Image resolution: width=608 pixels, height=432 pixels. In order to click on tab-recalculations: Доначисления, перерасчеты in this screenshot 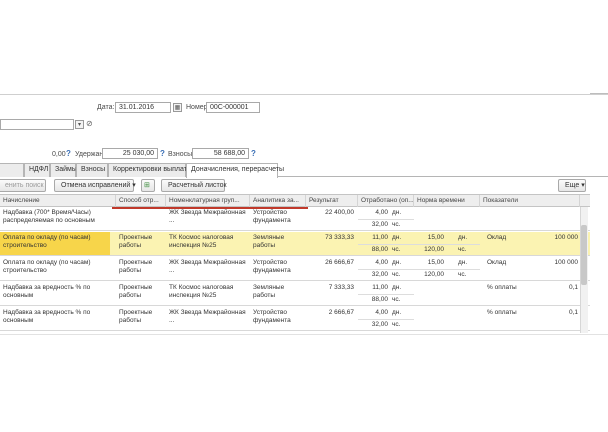, I will do `click(235, 170)`.